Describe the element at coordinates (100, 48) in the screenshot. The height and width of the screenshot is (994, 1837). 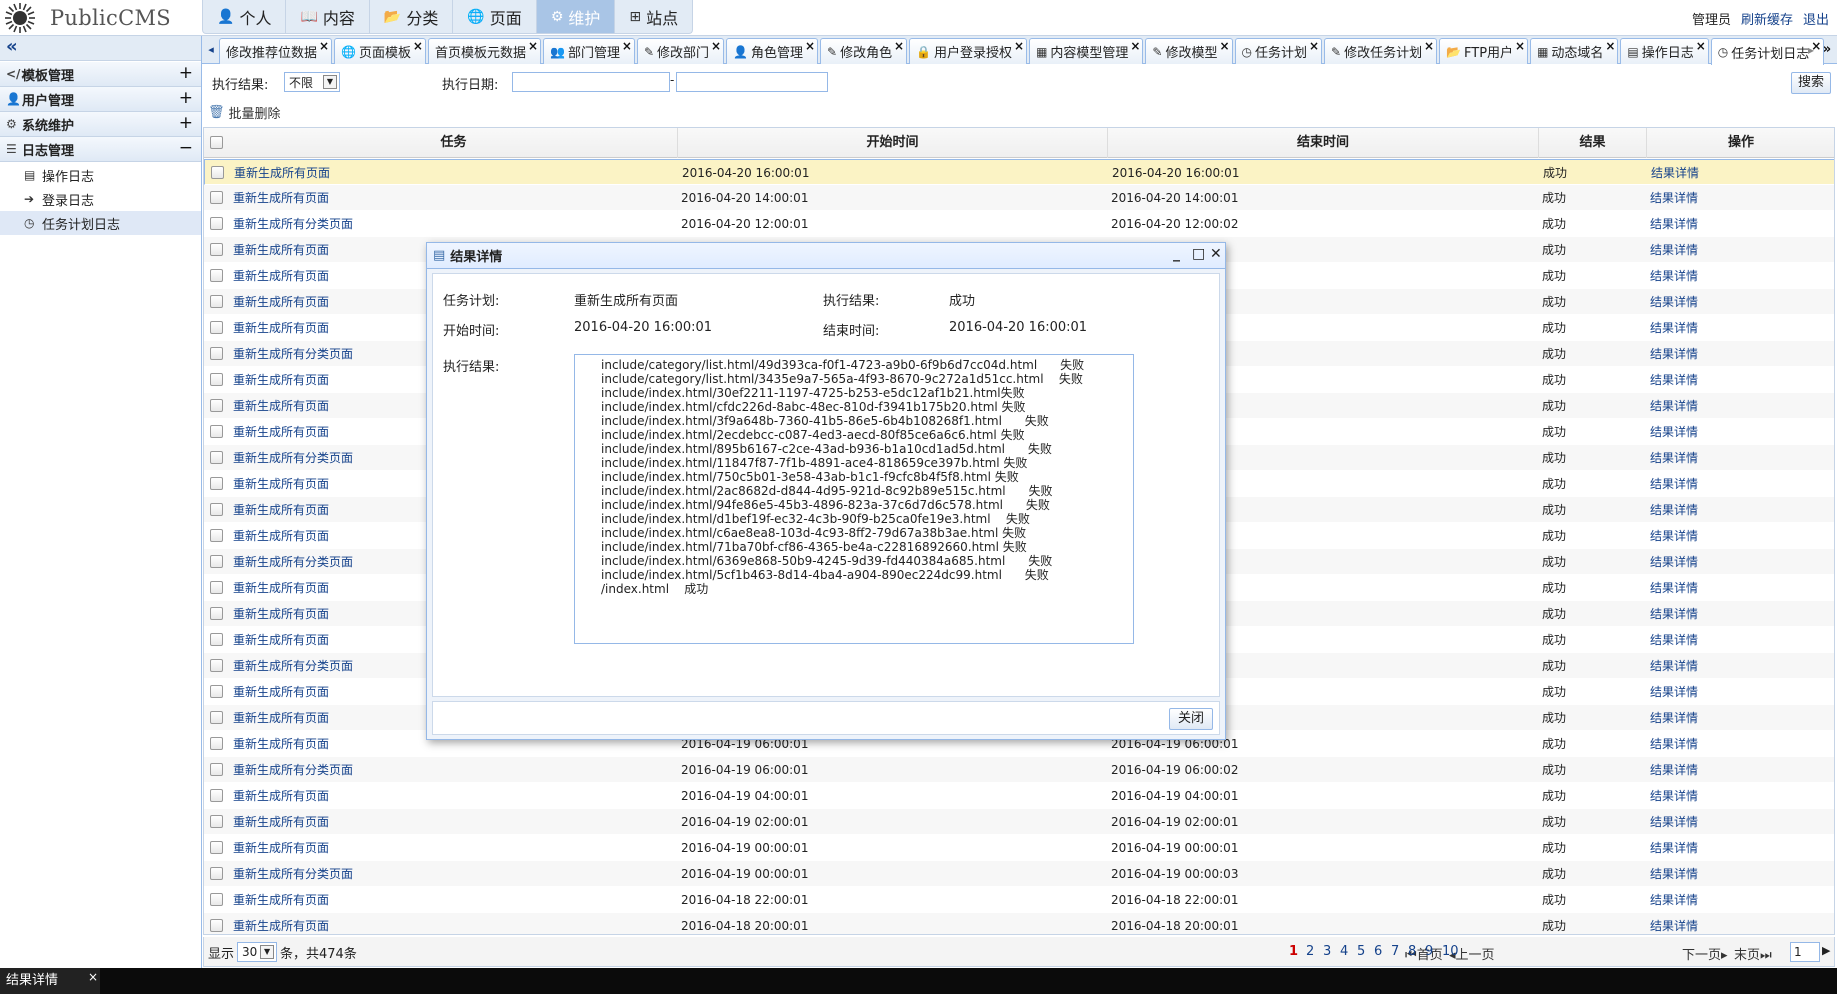
I see `collapse-sidebar-icon: «` at that location.